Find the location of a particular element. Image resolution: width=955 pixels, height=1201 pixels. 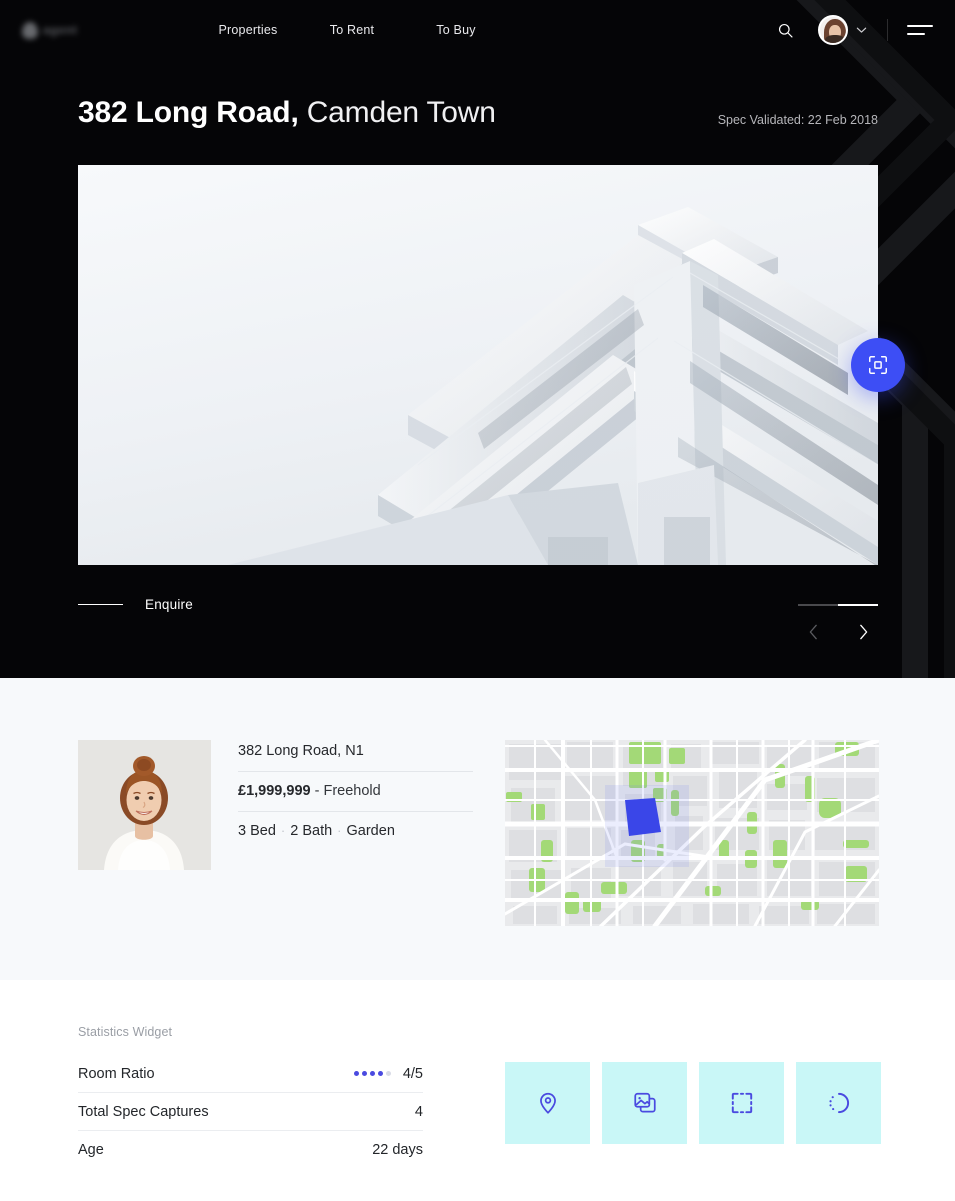

enquire-button: Enquire is located at coordinates (135, 604).